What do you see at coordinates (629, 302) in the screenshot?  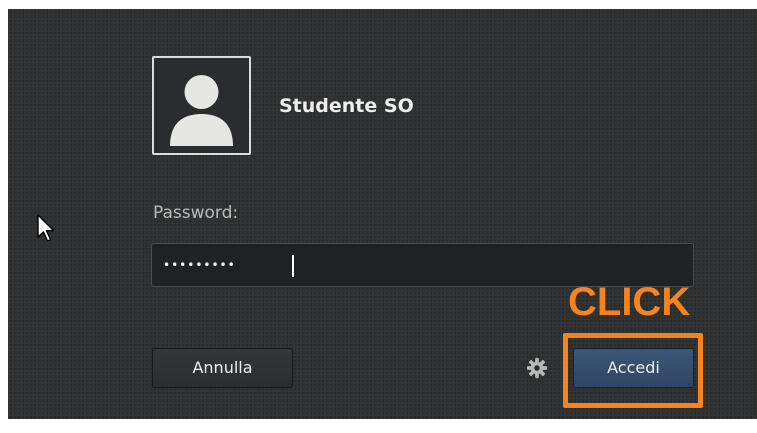 I see `click-annotation-label: CLICK` at bounding box center [629, 302].